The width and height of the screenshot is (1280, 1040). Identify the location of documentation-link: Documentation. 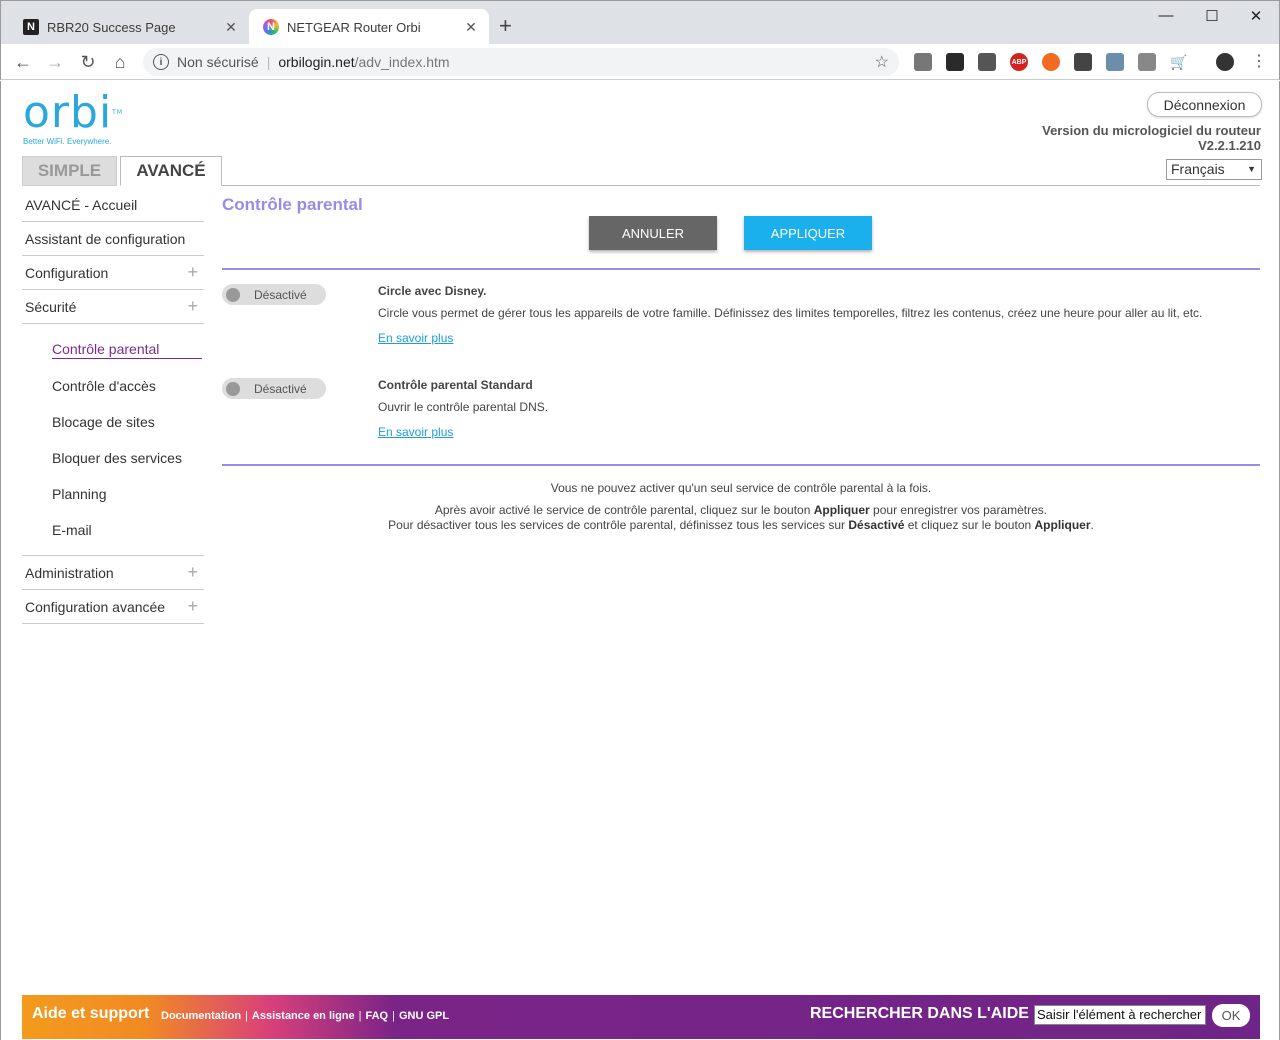
(201, 1016).